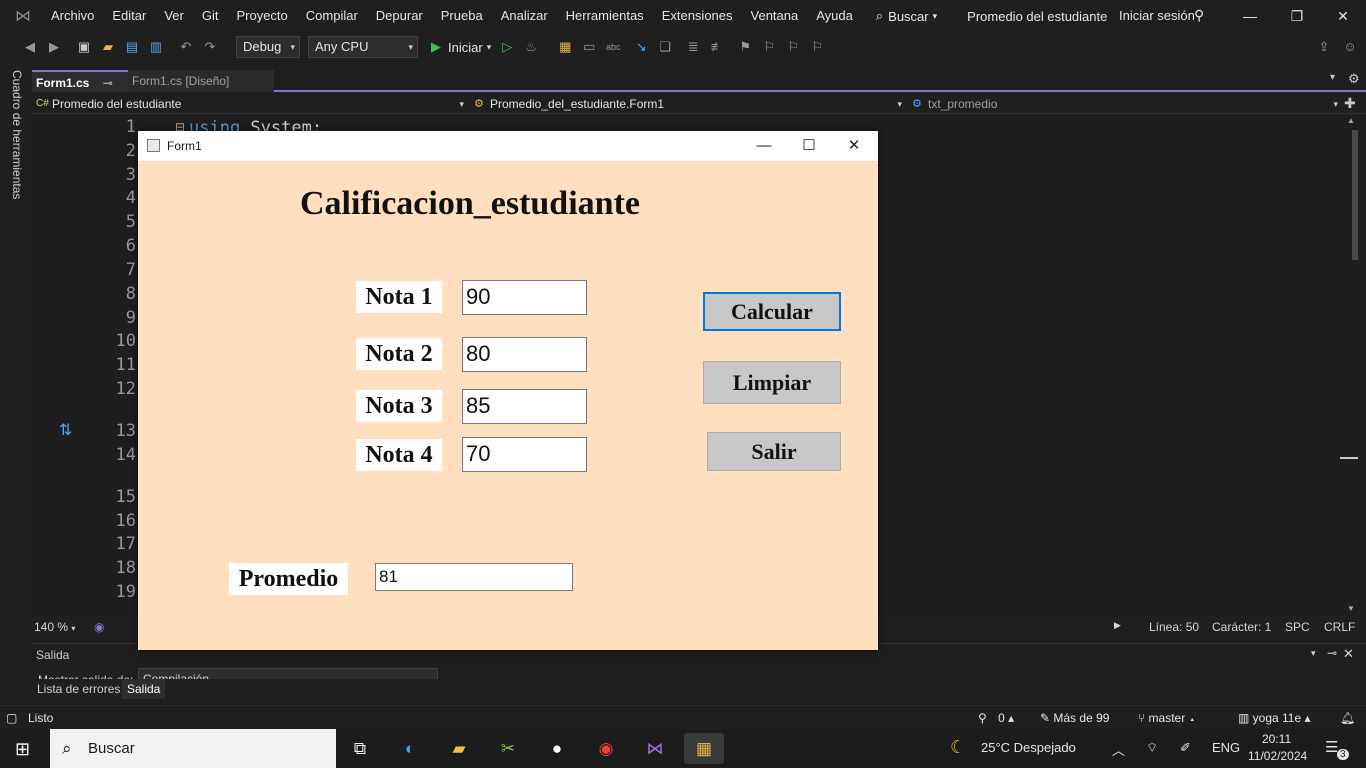 The height and width of the screenshot is (768, 1366). What do you see at coordinates (1226, 747) in the screenshot?
I see `language-indicator: ENG` at bounding box center [1226, 747].